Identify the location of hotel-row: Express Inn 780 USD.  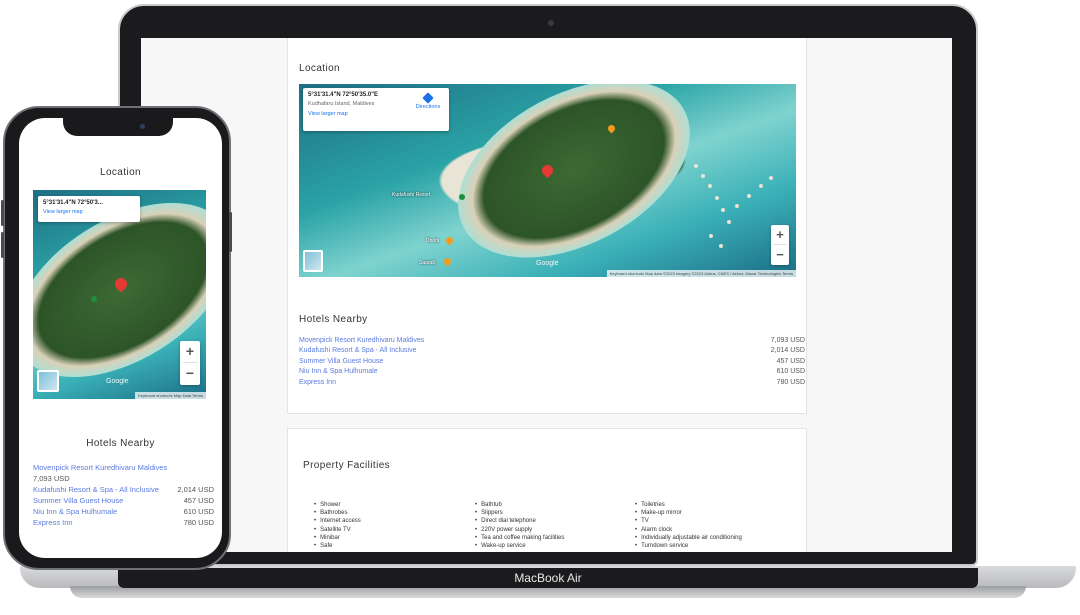
(552, 382).